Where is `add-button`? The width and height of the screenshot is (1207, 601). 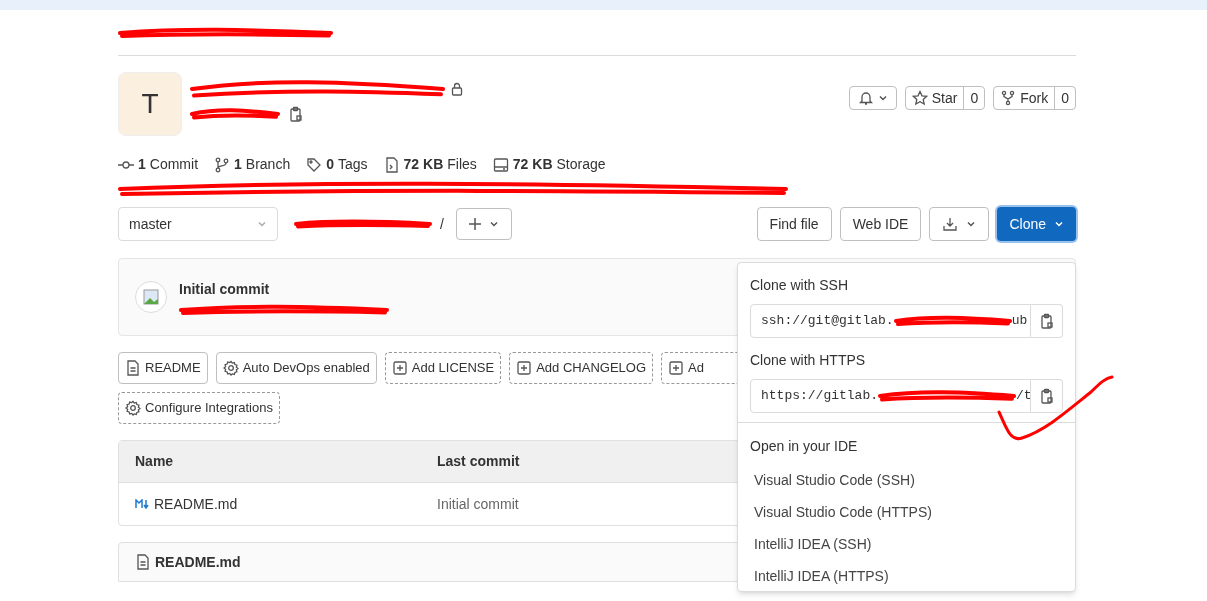 add-button is located at coordinates (483, 224).